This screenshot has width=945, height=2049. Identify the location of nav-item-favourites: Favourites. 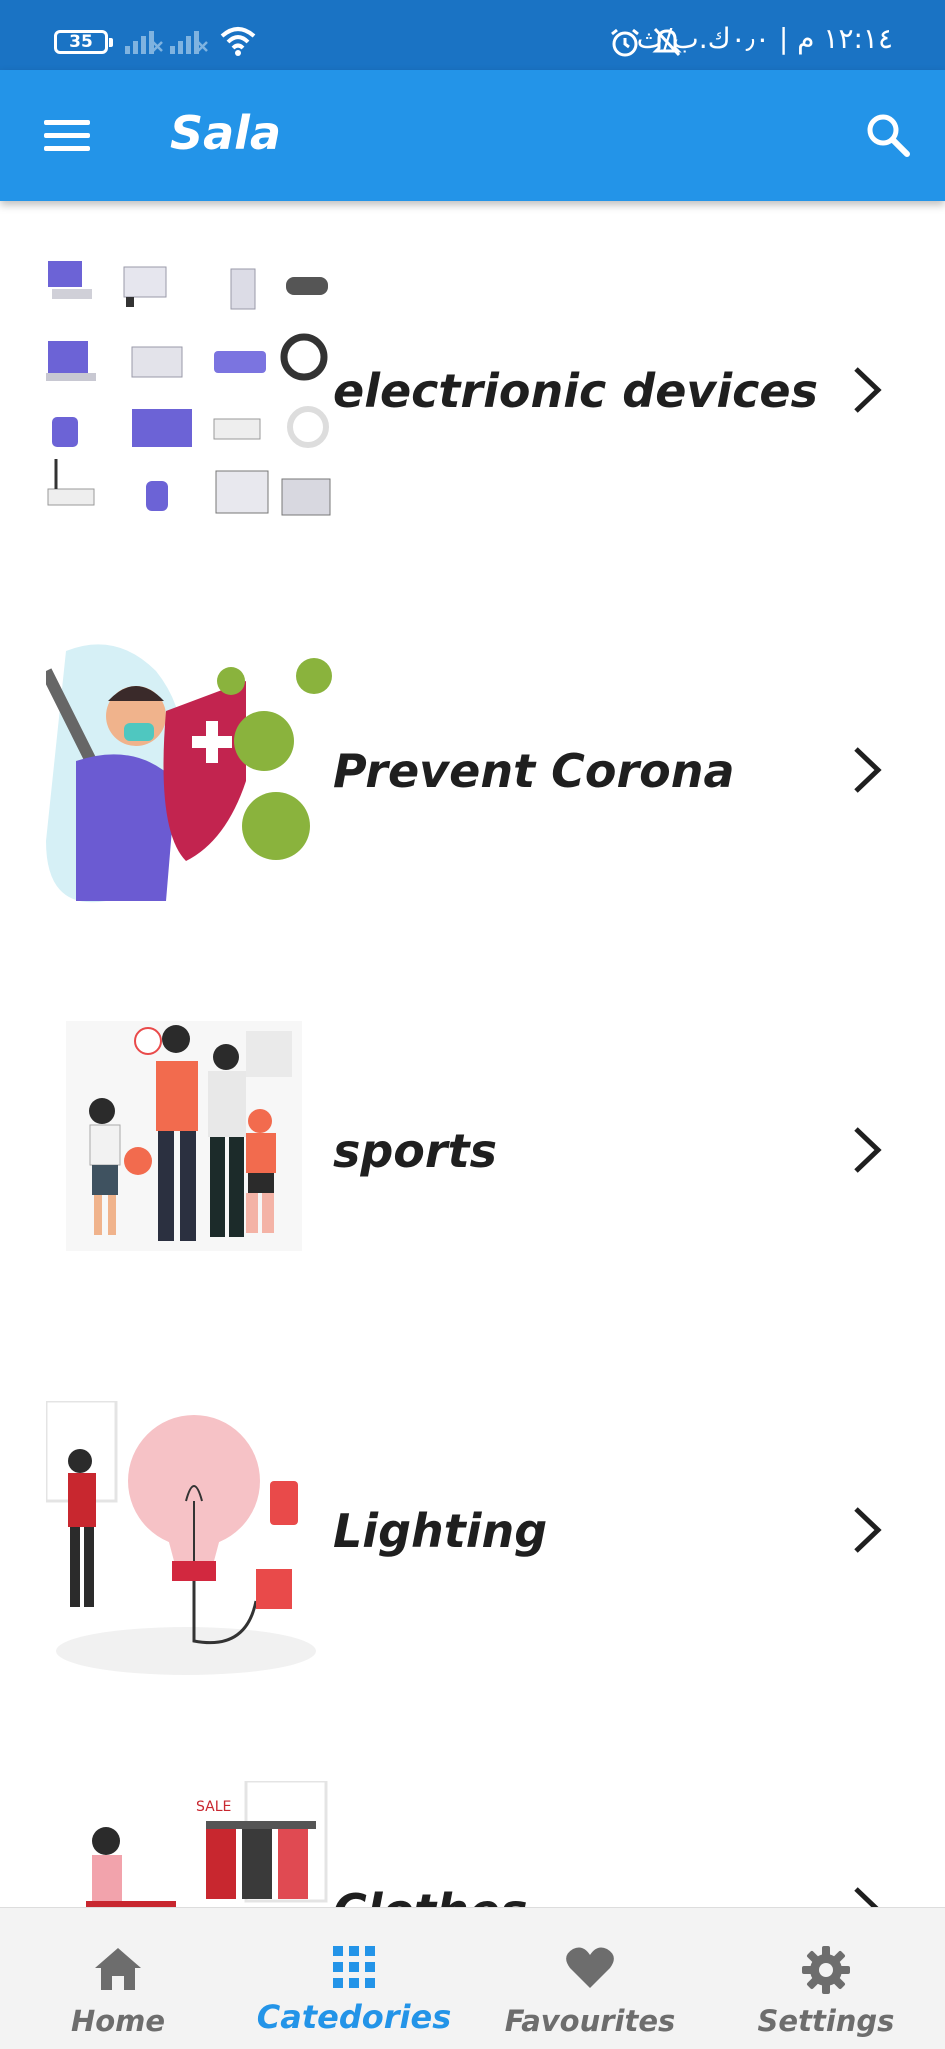
(590, 1978).